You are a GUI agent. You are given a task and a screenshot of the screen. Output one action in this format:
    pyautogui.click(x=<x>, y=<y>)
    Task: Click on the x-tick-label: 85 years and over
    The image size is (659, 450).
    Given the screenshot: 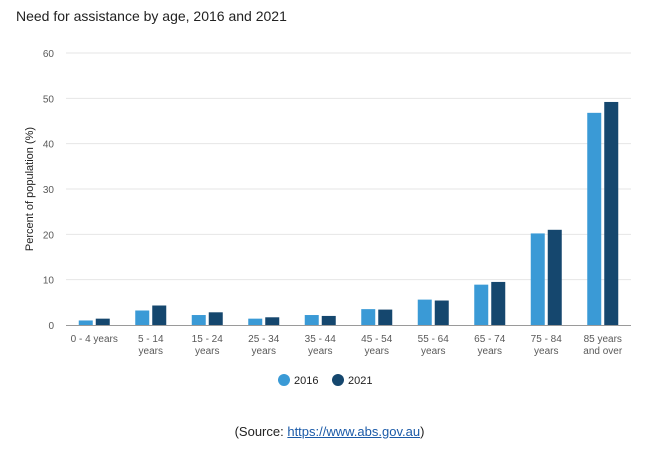 What is the action you would take?
    pyautogui.click(x=603, y=345)
    